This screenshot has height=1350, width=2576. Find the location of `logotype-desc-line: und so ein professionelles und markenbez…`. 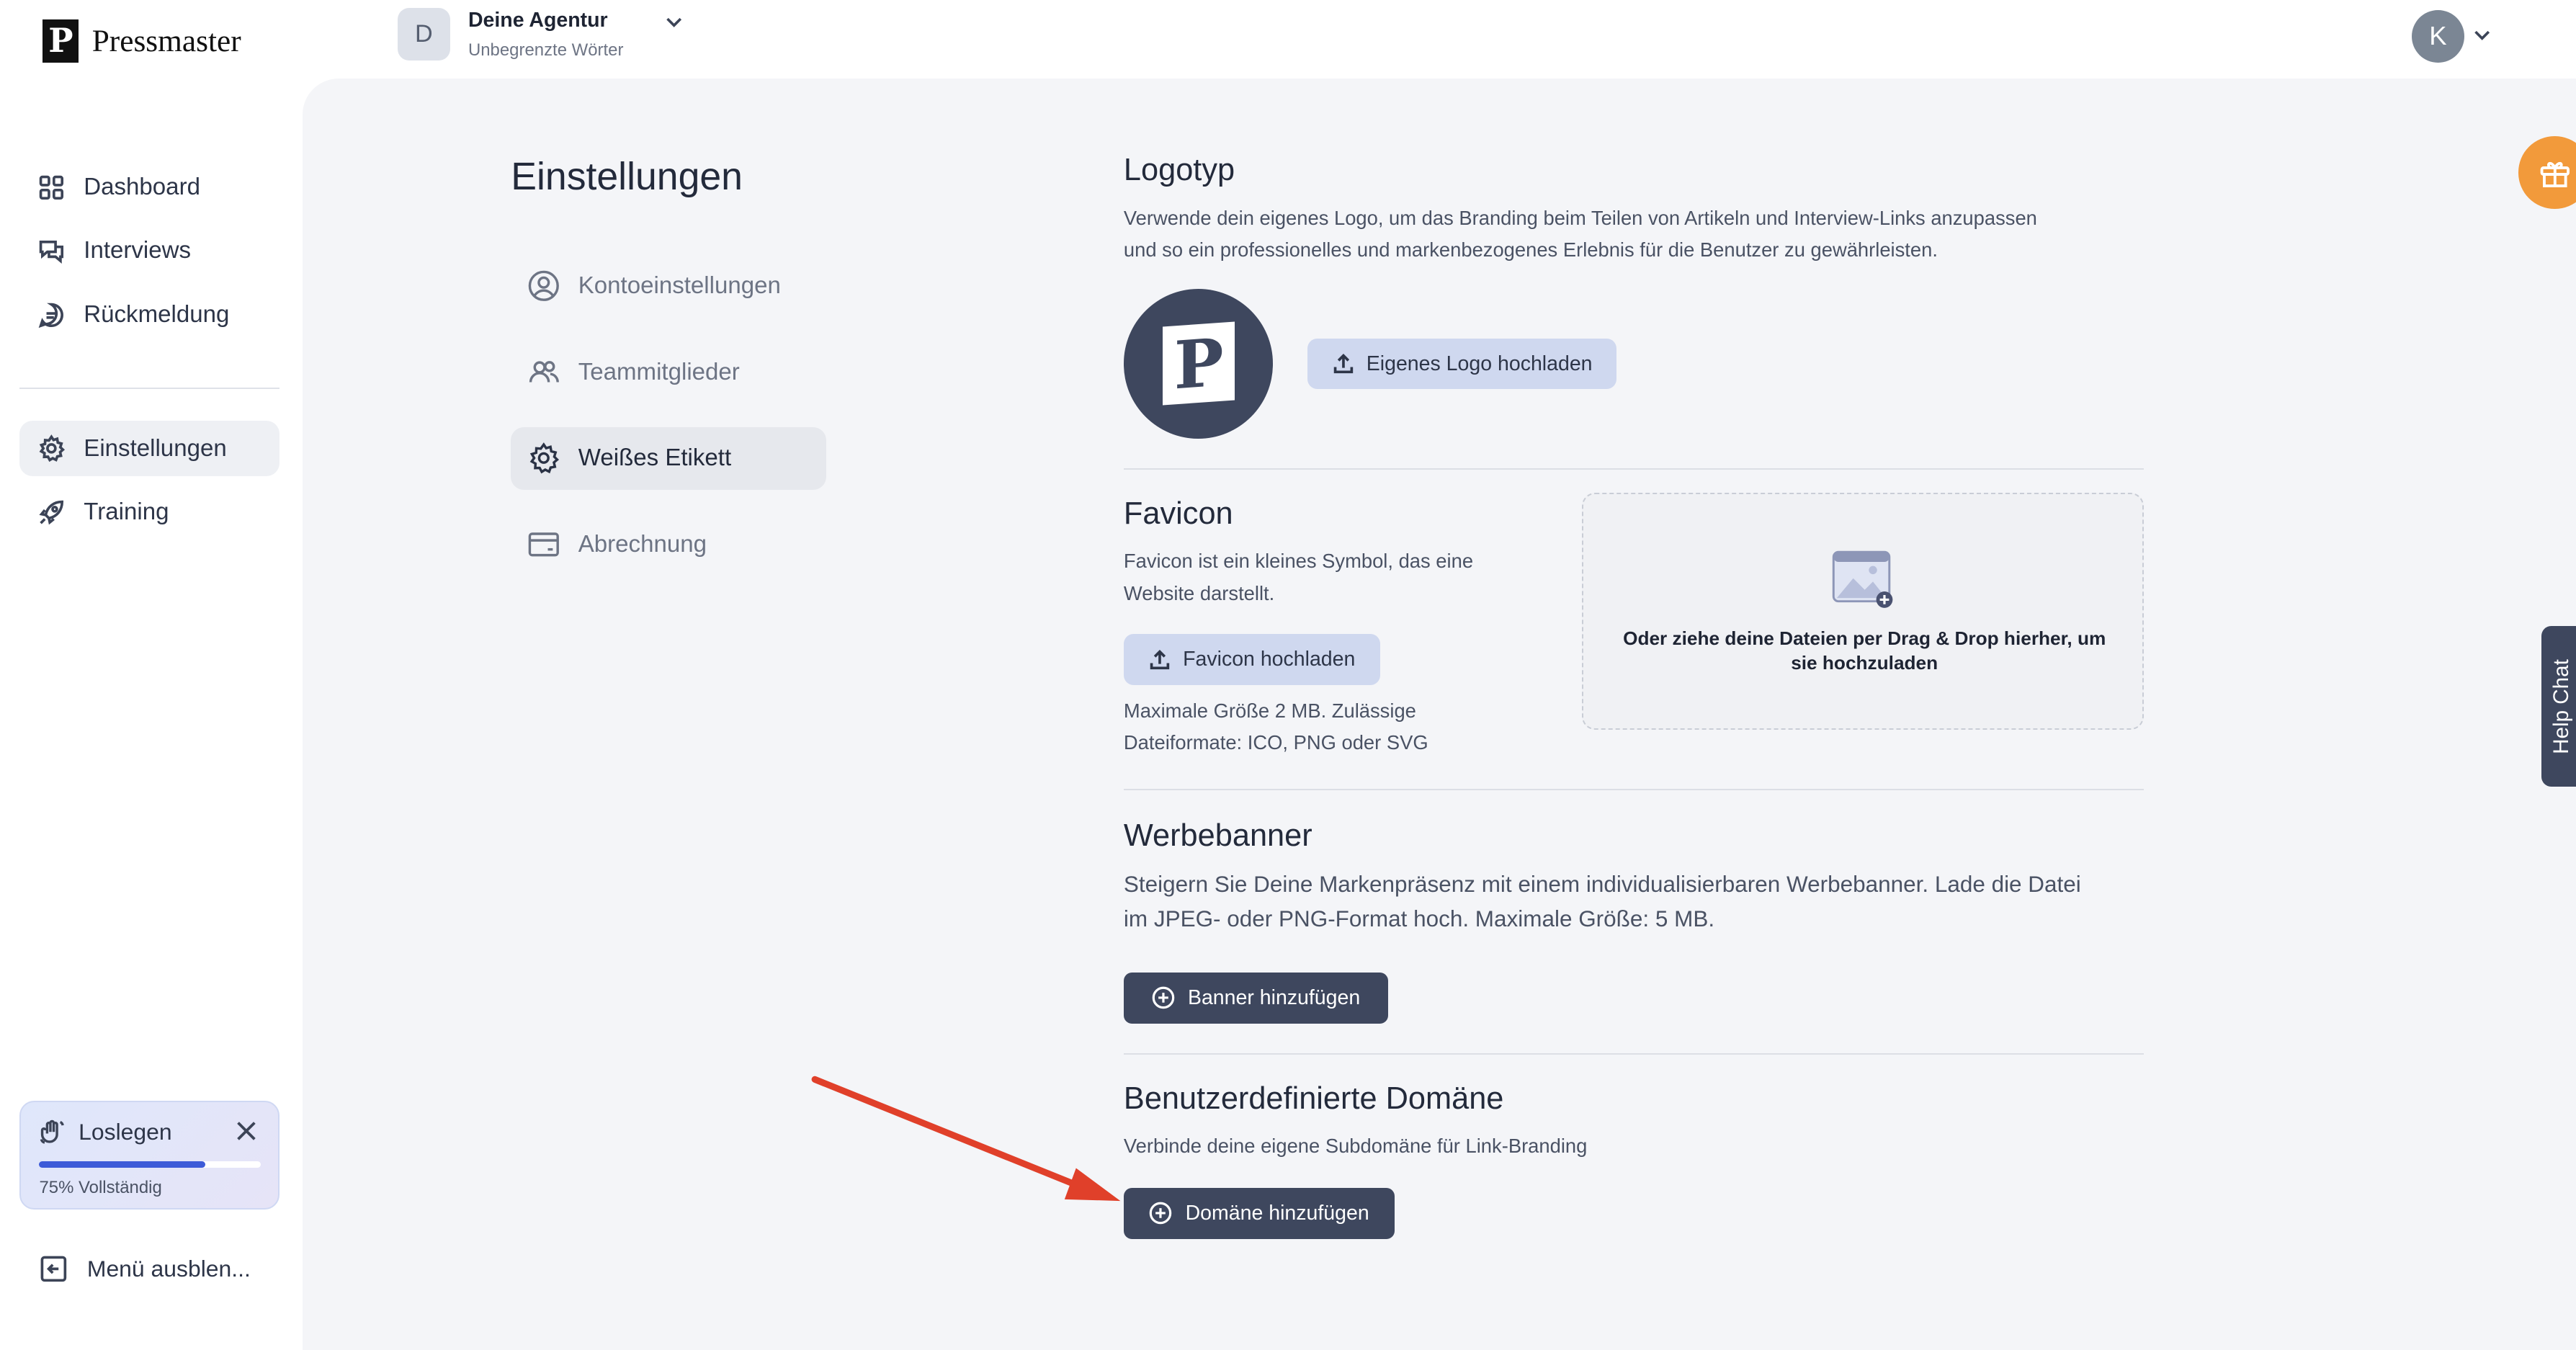

logotype-desc-line: und so ein professionelles und markenbez… is located at coordinates (1530, 249).